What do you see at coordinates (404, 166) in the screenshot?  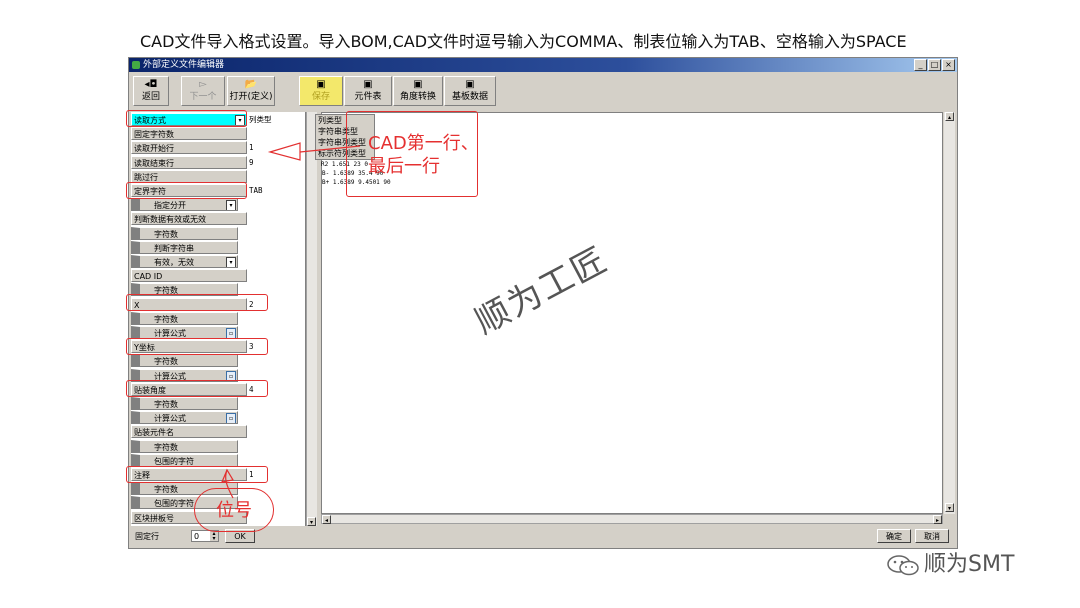 I see `annotation-cad-rows-line2: 最后一行` at bounding box center [404, 166].